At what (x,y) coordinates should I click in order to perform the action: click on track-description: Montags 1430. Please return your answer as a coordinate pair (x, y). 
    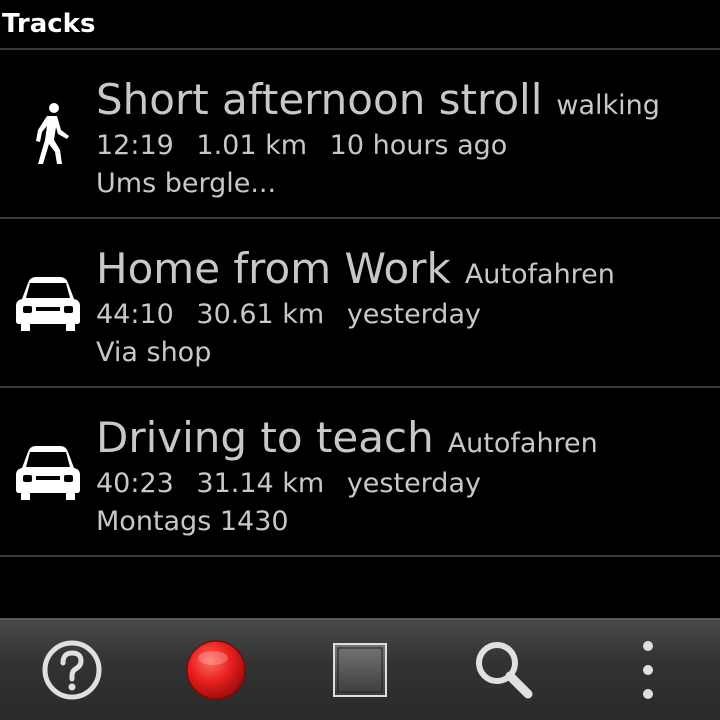
    Looking at the image, I should click on (192, 521).